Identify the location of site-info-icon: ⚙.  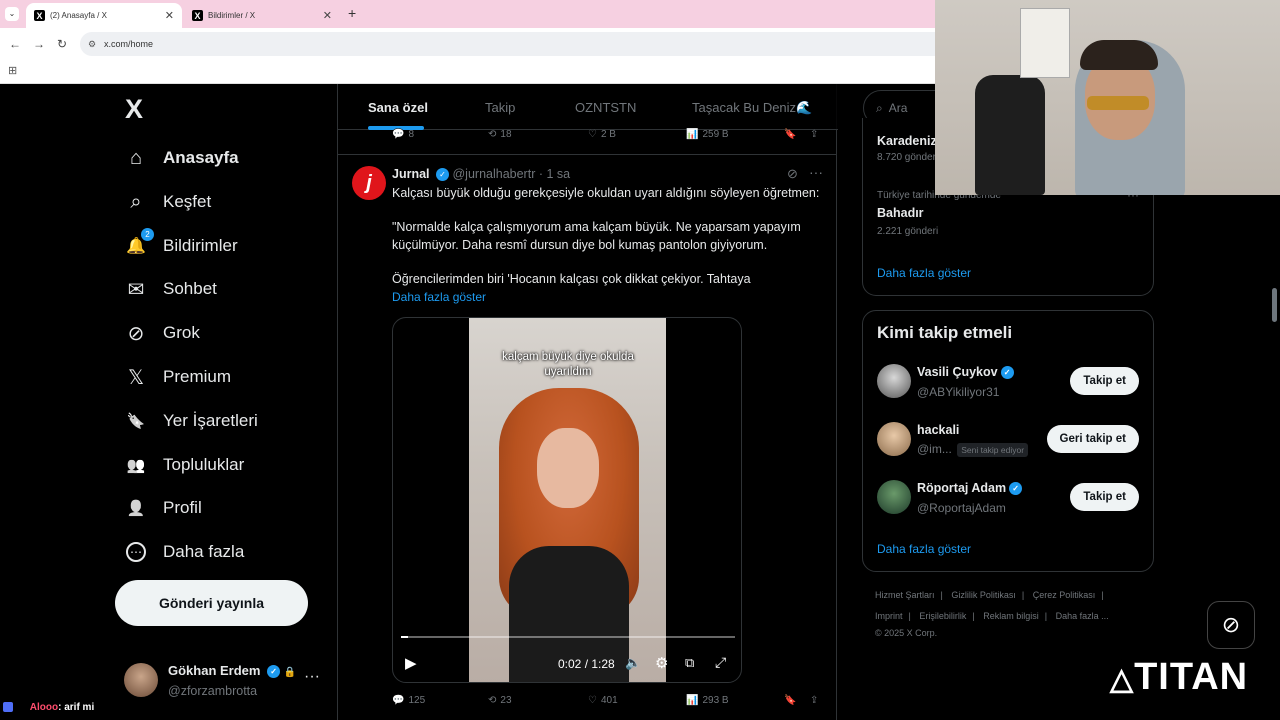
(92, 44).